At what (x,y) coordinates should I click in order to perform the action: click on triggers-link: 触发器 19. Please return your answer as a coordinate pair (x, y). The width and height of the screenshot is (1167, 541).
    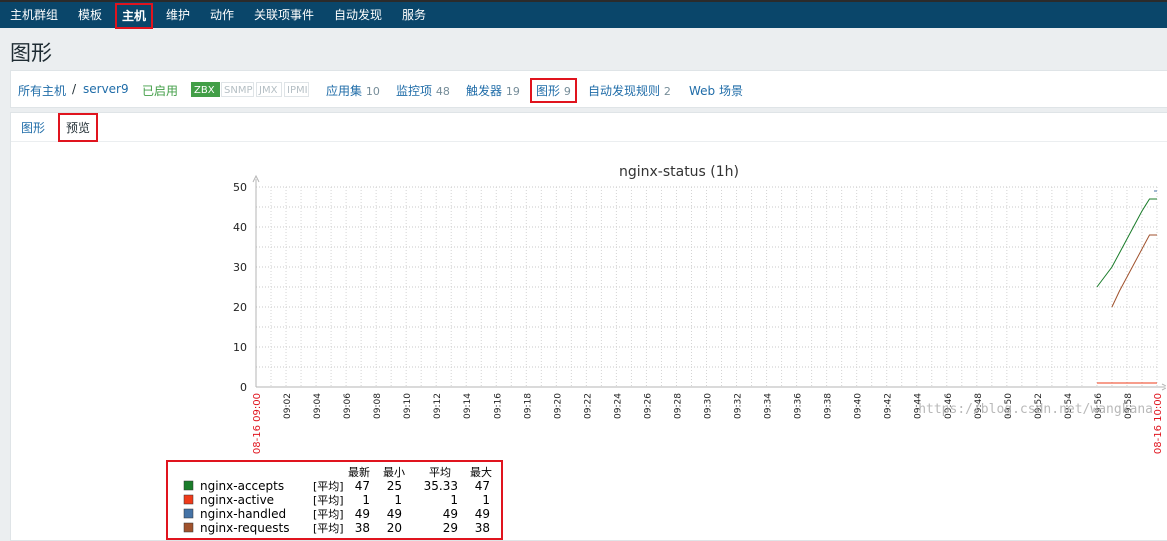
    Looking at the image, I should click on (493, 90).